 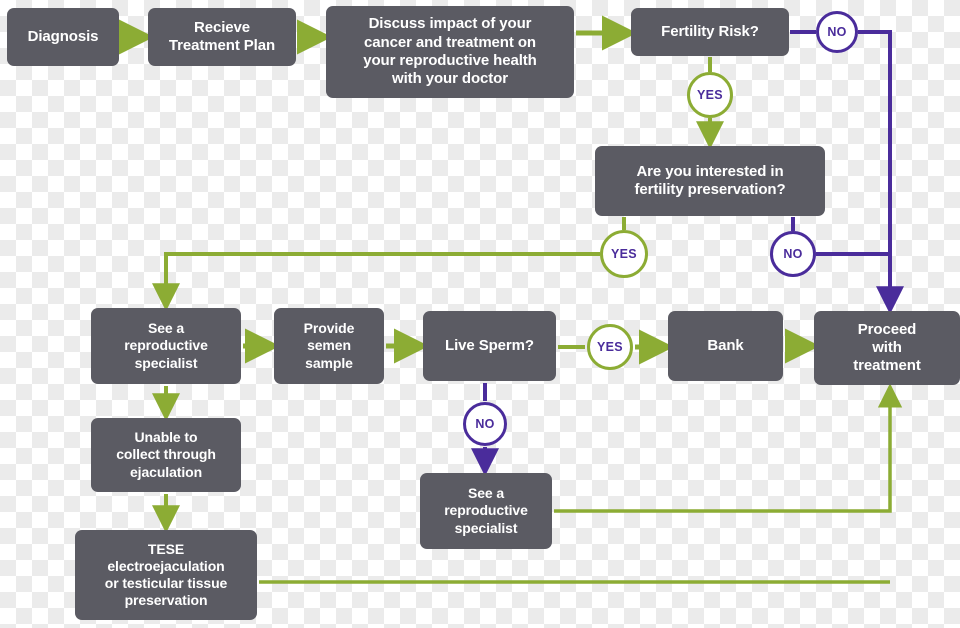 I want to click on node-label: Live Sperm?, so click(x=489, y=345).